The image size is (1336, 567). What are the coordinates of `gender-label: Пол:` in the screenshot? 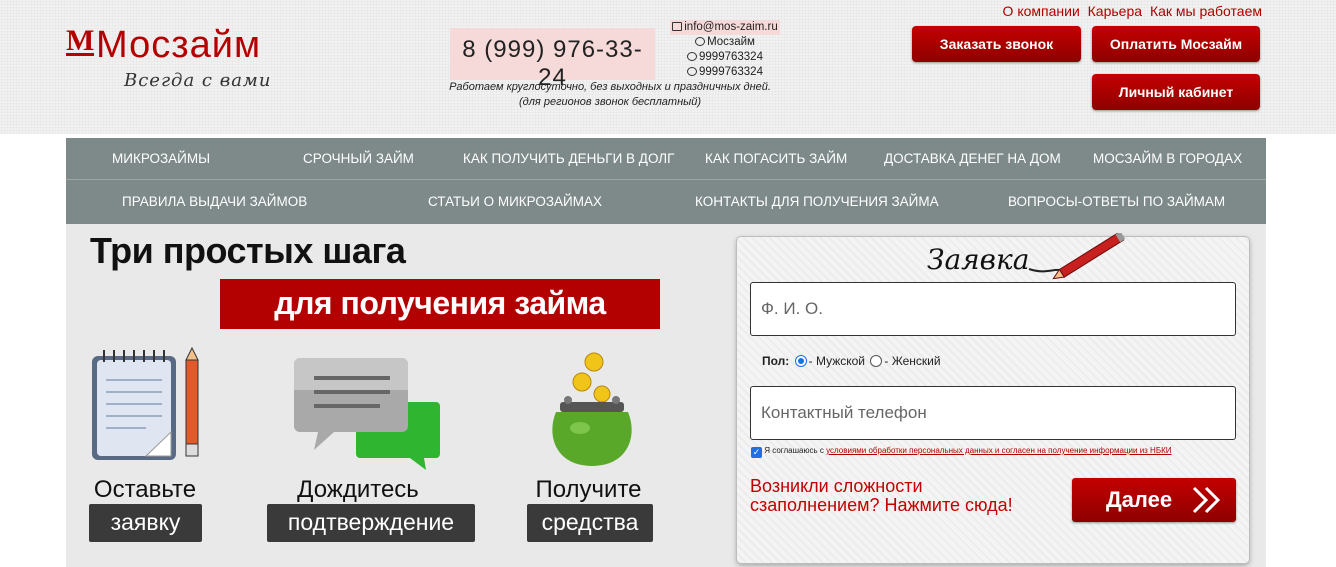 It's located at (776, 361).